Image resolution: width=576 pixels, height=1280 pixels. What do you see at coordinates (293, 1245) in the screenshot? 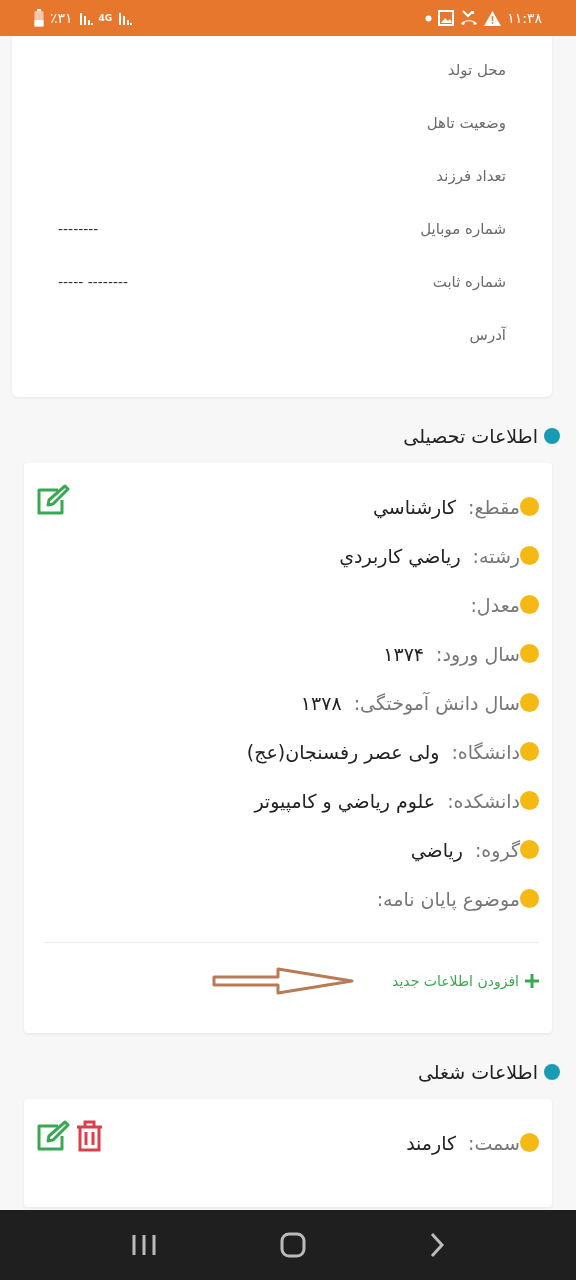
I see `home-icon` at bounding box center [293, 1245].